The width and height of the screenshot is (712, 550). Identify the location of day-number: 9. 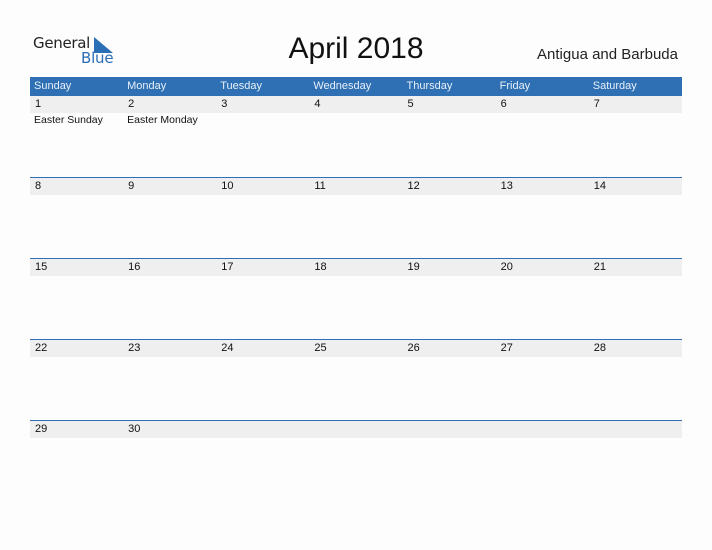
(131, 186).